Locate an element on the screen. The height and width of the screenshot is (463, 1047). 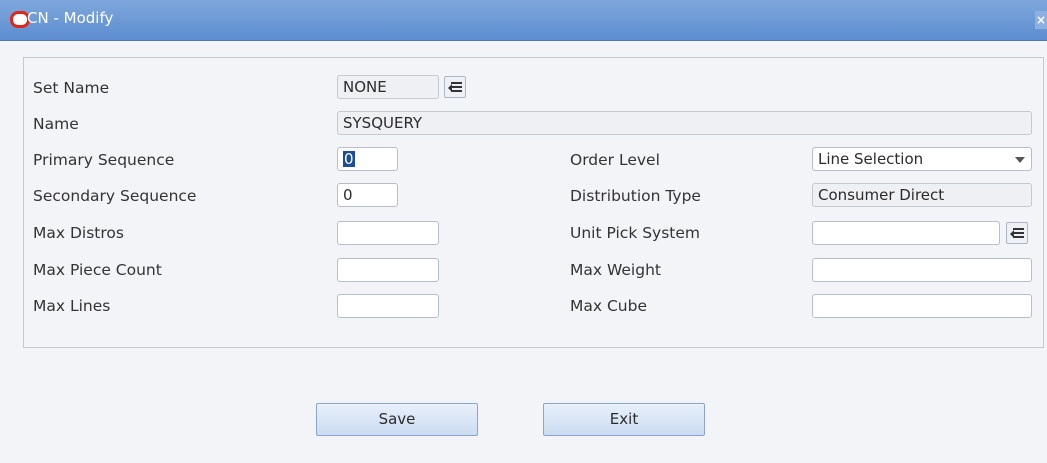
primary-sequence-field: 0 is located at coordinates (367, 159).